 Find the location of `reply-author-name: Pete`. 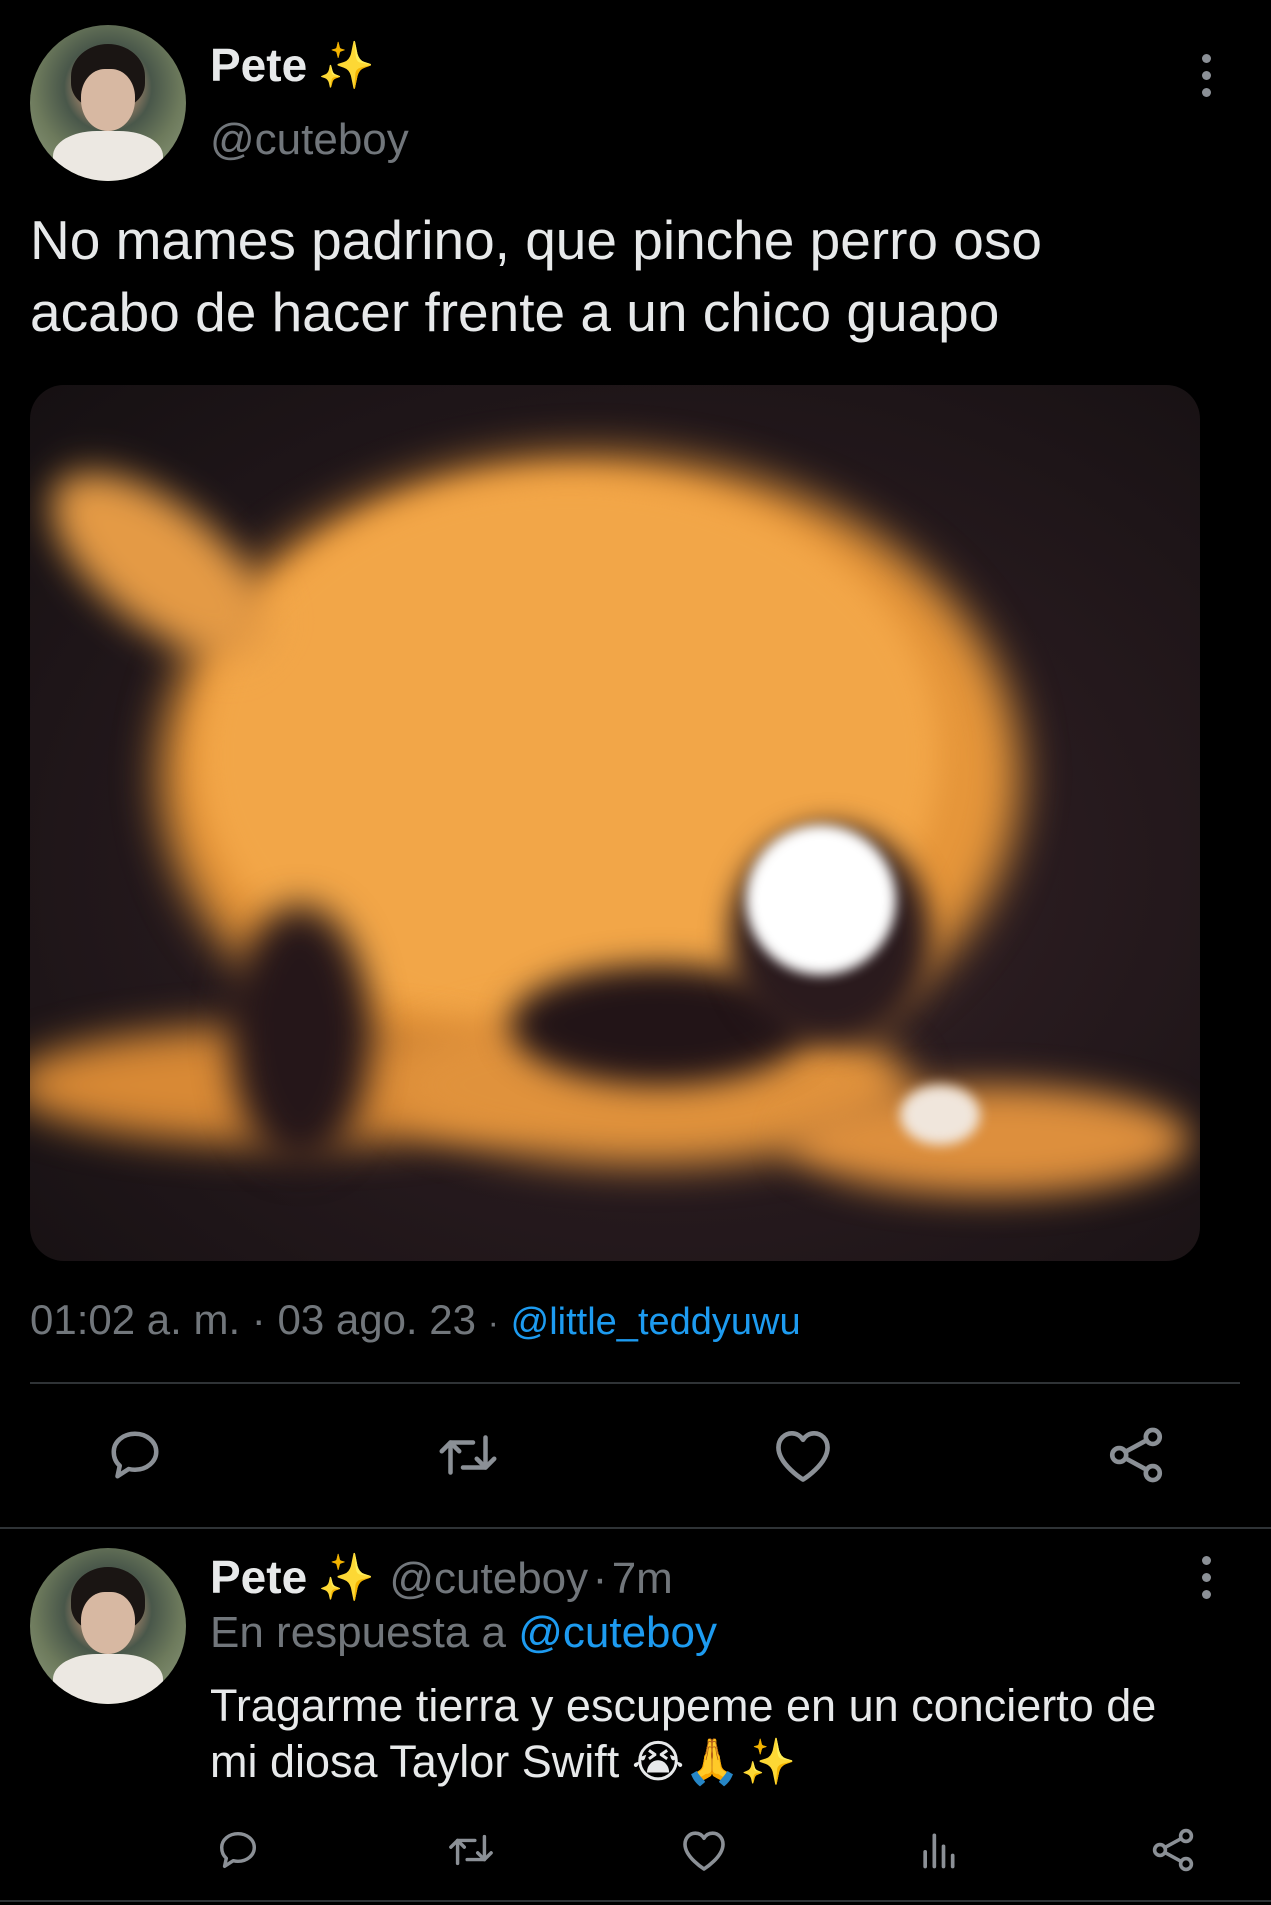

reply-author-name: Pete is located at coordinates (258, 1577).